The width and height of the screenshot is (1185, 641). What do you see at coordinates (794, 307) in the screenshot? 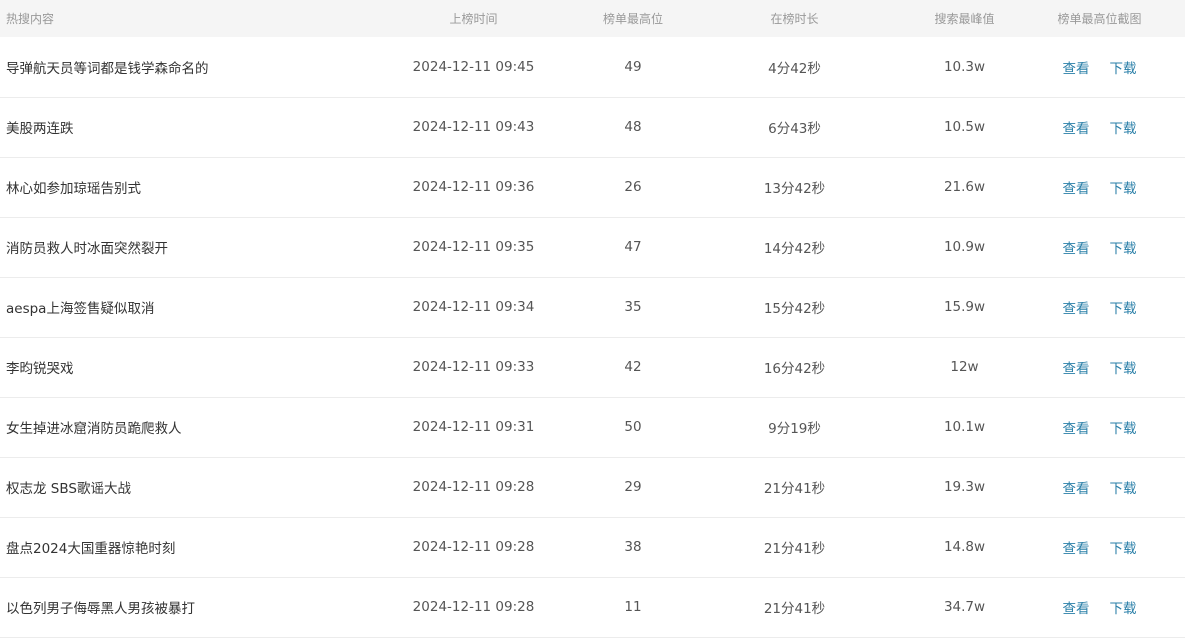
I see `duration-cell: 15分42秒` at bounding box center [794, 307].